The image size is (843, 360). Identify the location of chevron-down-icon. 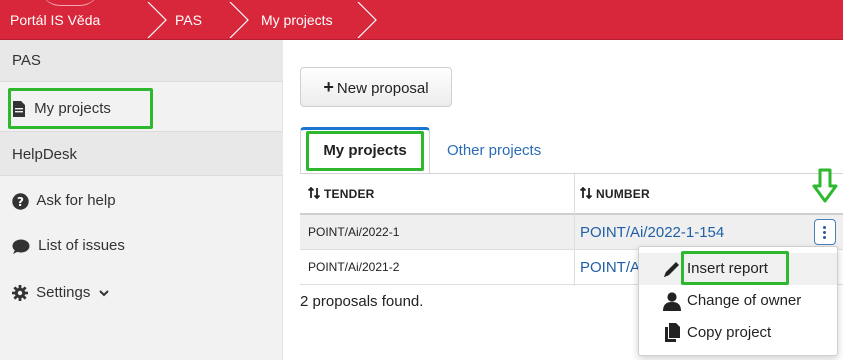
(103, 293).